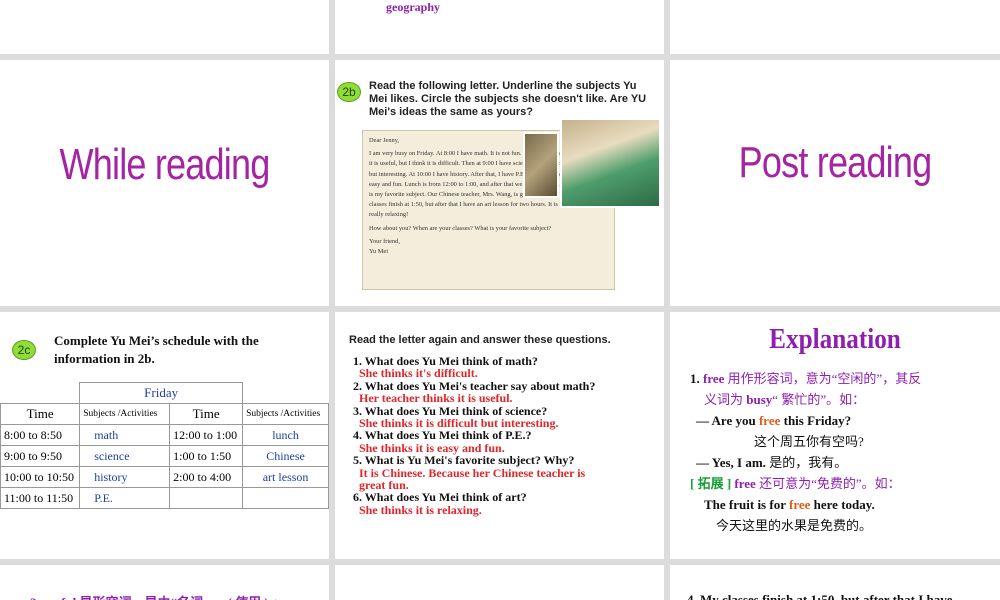 Image resolution: width=1000 pixels, height=600 pixels. Describe the element at coordinates (835, 339) in the screenshot. I see `slide-title: Explanation` at that location.